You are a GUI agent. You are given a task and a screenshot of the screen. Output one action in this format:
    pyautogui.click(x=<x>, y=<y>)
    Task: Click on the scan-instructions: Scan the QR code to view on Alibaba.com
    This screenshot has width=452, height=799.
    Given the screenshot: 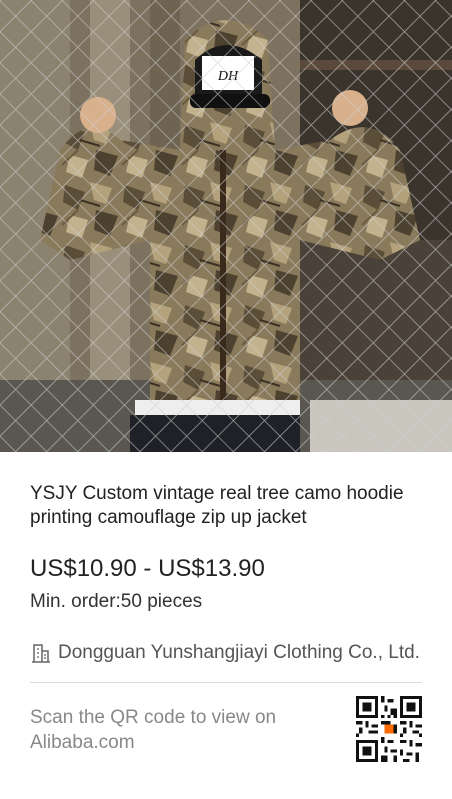 What is the action you would take?
    pyautogui.click(x=153, y=730)
    